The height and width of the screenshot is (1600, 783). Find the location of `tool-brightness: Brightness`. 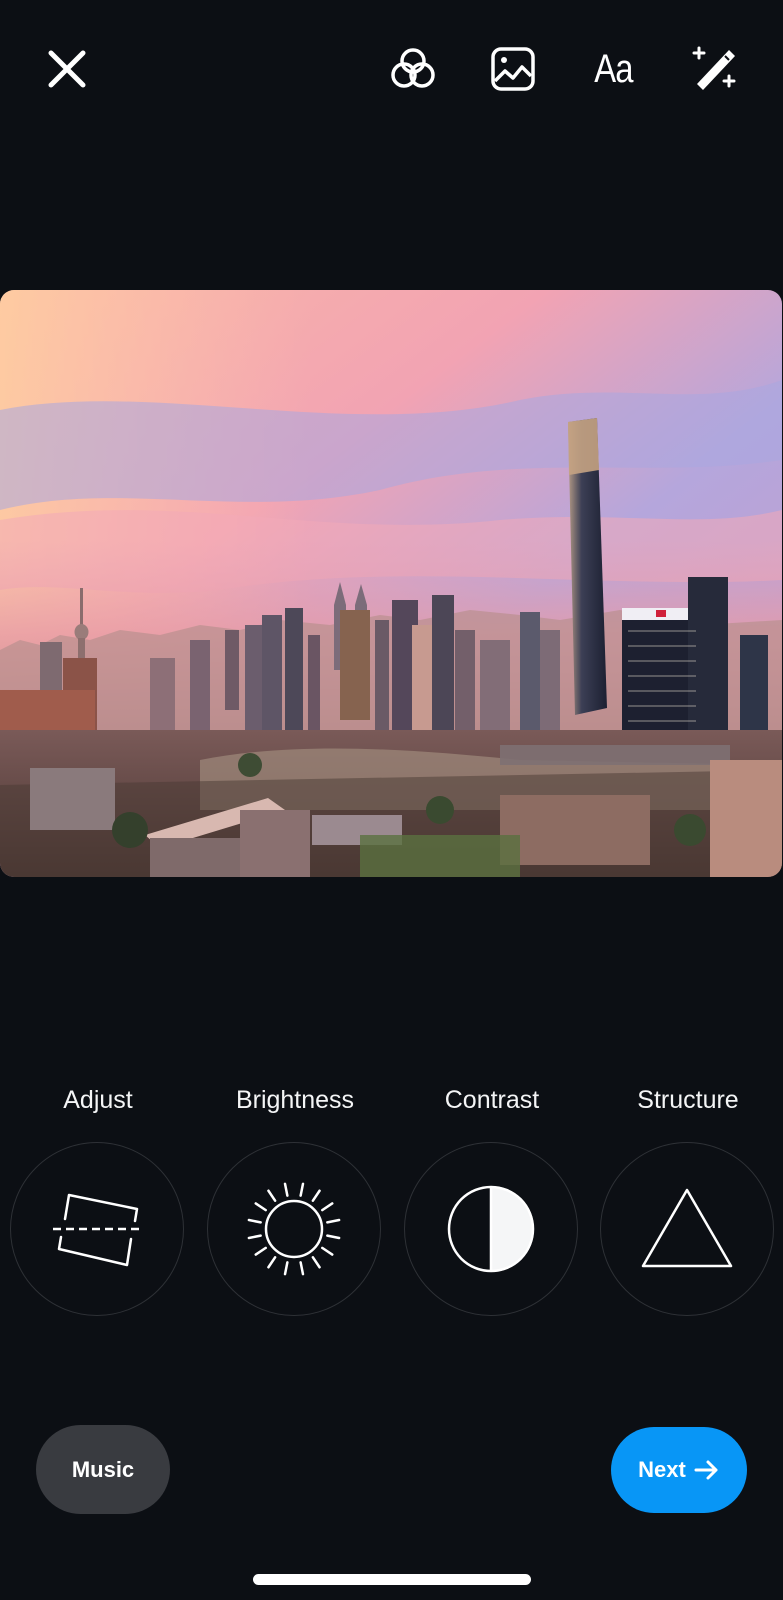

tool-brightness: Brightness is located at coordinates (295, 1200).